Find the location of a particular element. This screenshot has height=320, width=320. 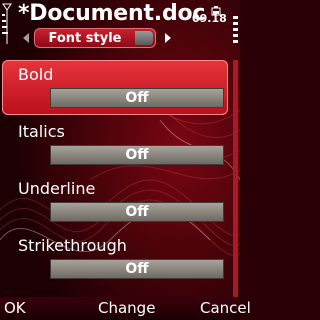

setting-italics: Italics Off is located at coordinates (116, 144).